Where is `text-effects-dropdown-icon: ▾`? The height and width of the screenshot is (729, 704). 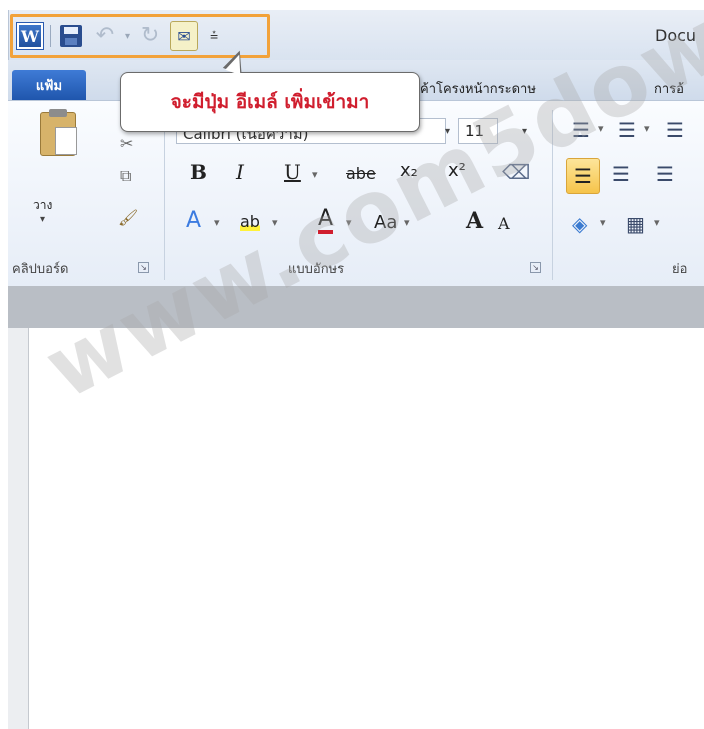 text-effects-dropdown-icon: ▾ is located at coordinates (217, 222).